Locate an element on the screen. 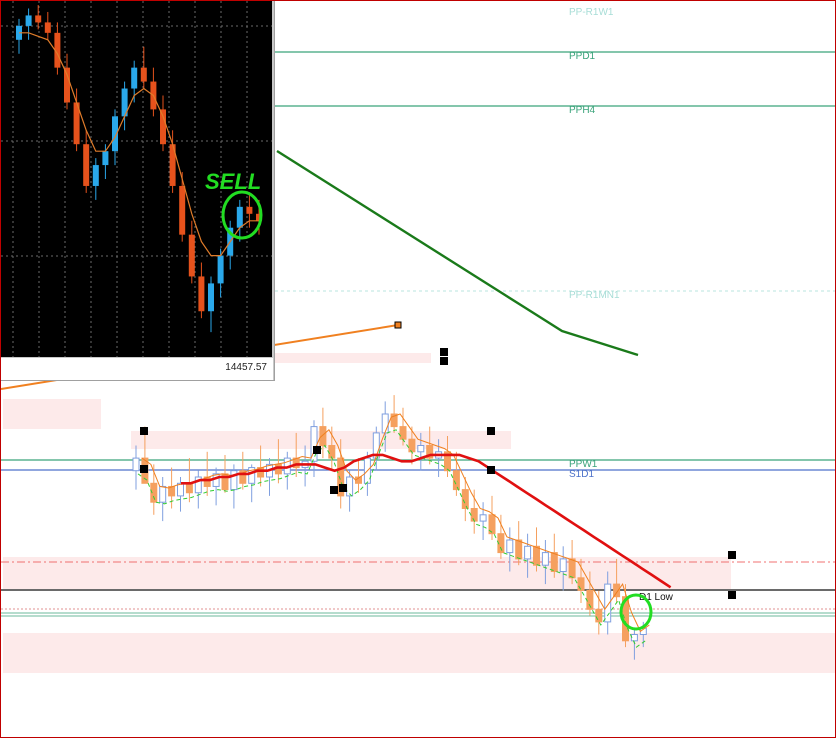 The height and width of the screenshot is (738, 836). level-label: PP-R1MN1 is located at coordinates (594, 295).